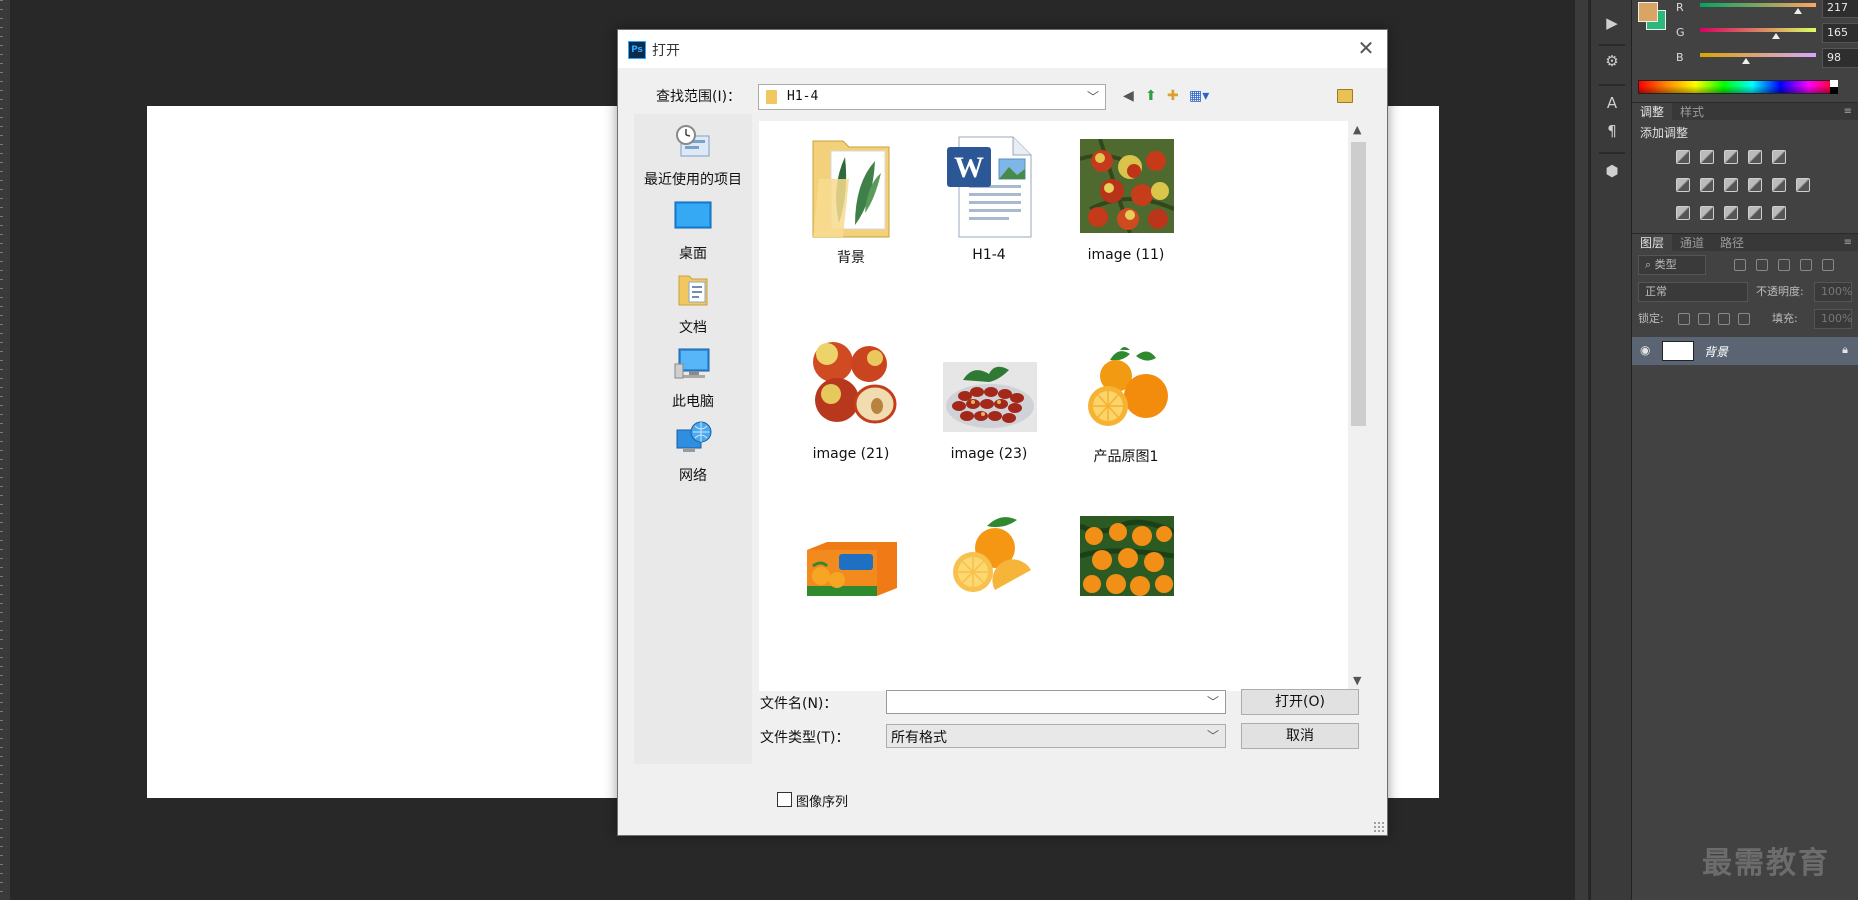  What do you see at coordinates (803, 96) in the screenshot?
I see `look-in-value: H1-4` at bounding box center [803, 96].